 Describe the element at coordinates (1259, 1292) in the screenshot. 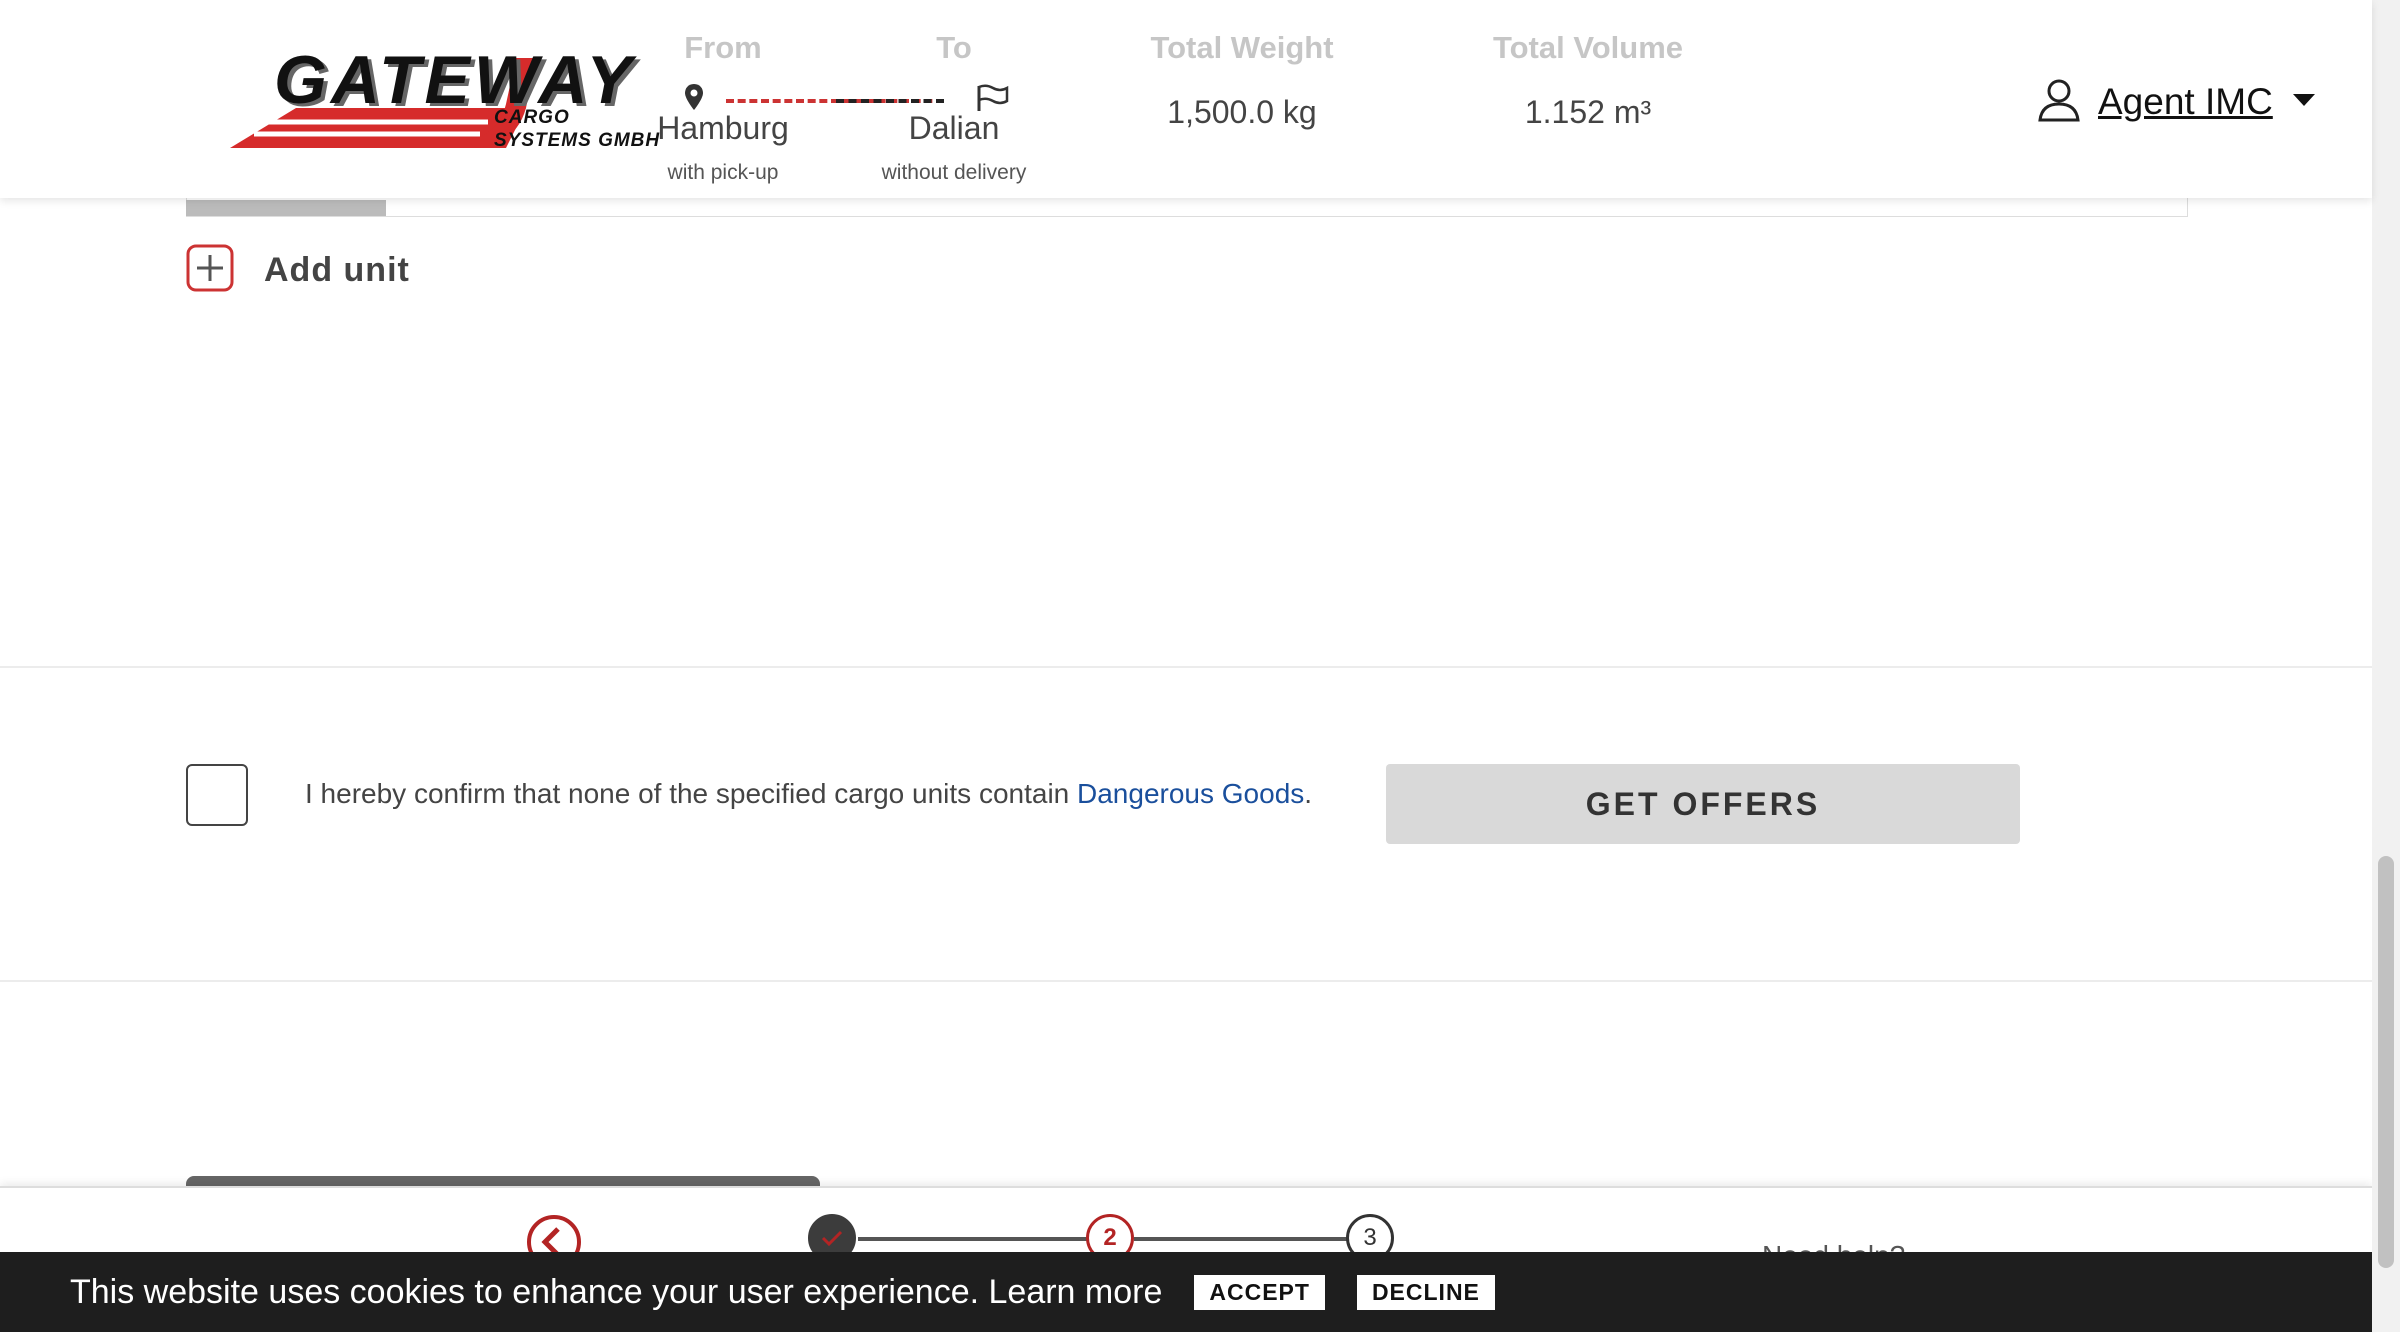

I see `cookie-accept-button: ACCEPT` at that location.